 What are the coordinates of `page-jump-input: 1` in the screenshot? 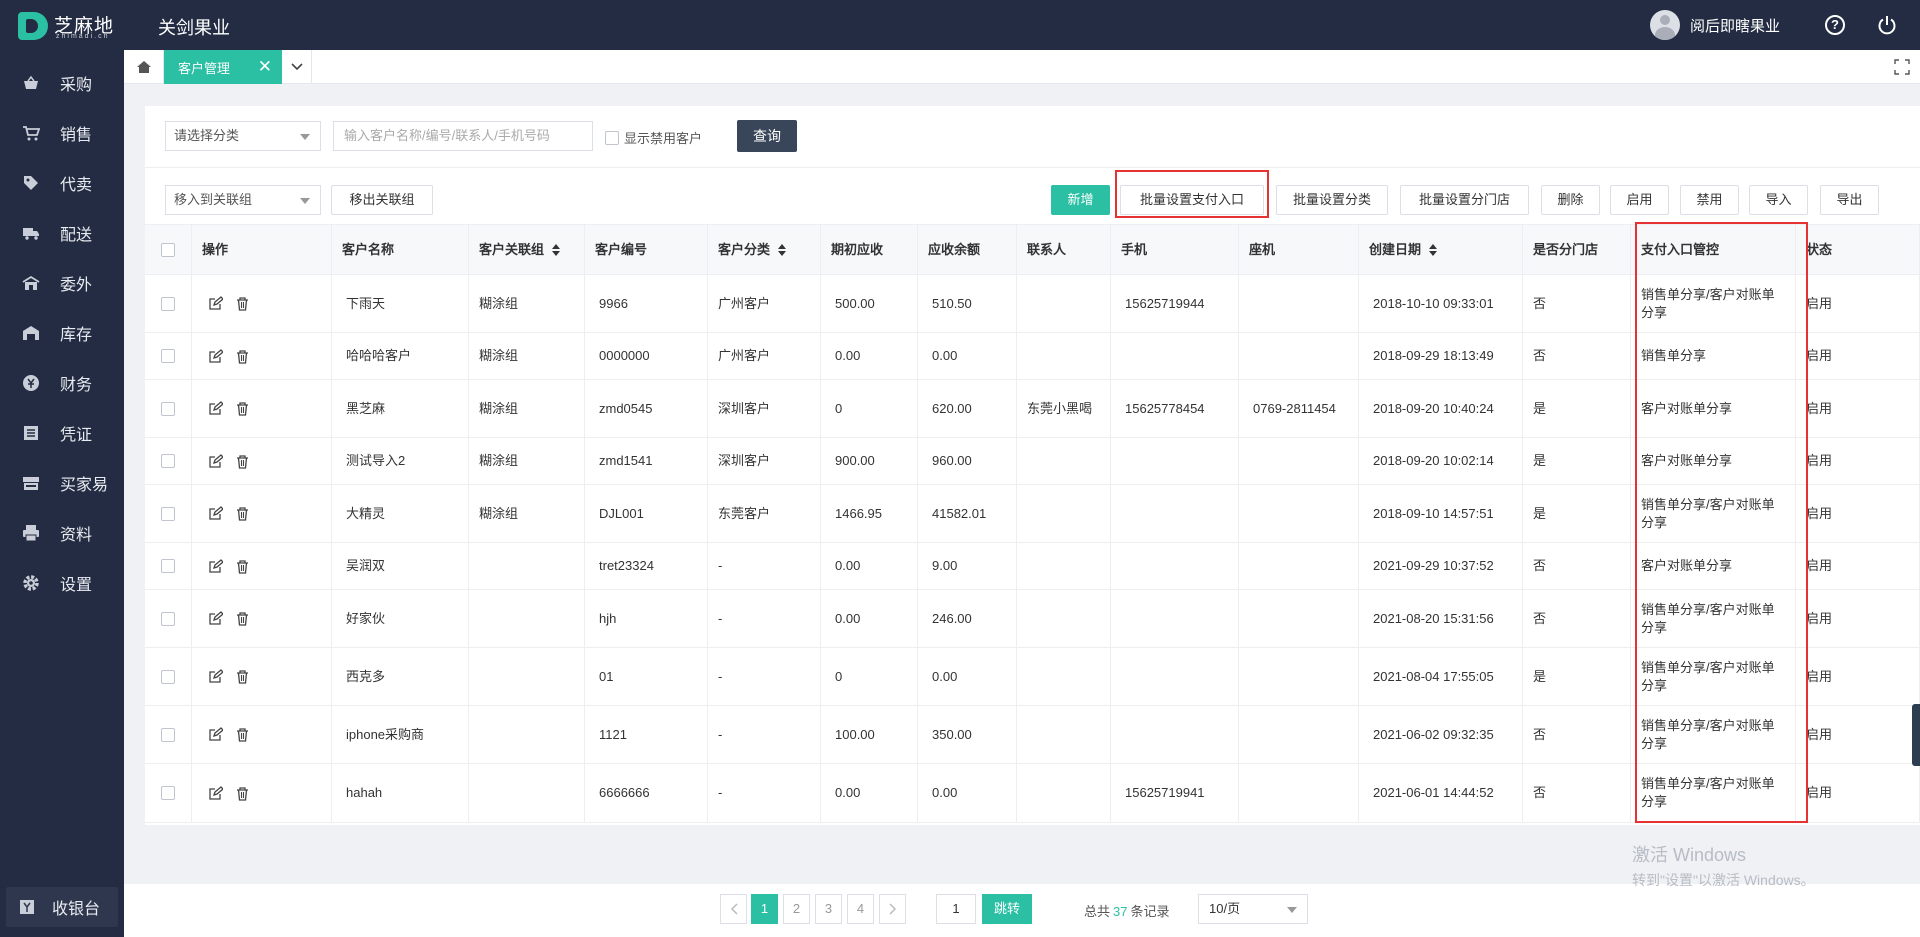 It's located at (956, 909).